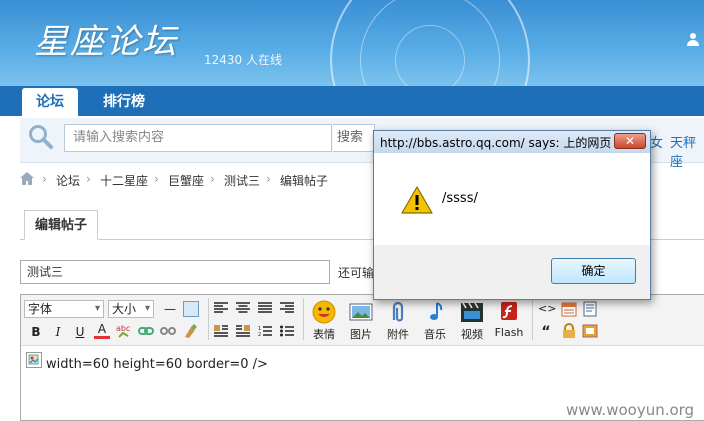 Image resolution: width=704 pixels, height=421 pixels. I want to click on picture-icon, so click(361, 312).